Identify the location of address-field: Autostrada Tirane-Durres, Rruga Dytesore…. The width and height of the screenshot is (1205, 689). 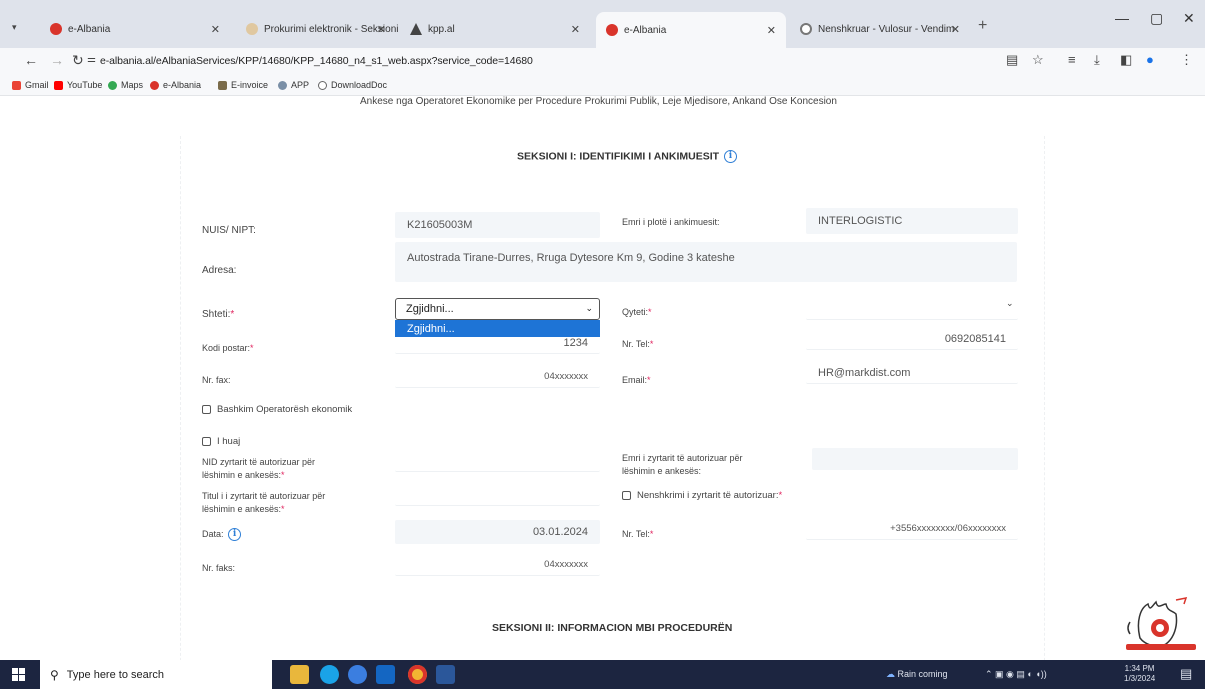
(706, 262).